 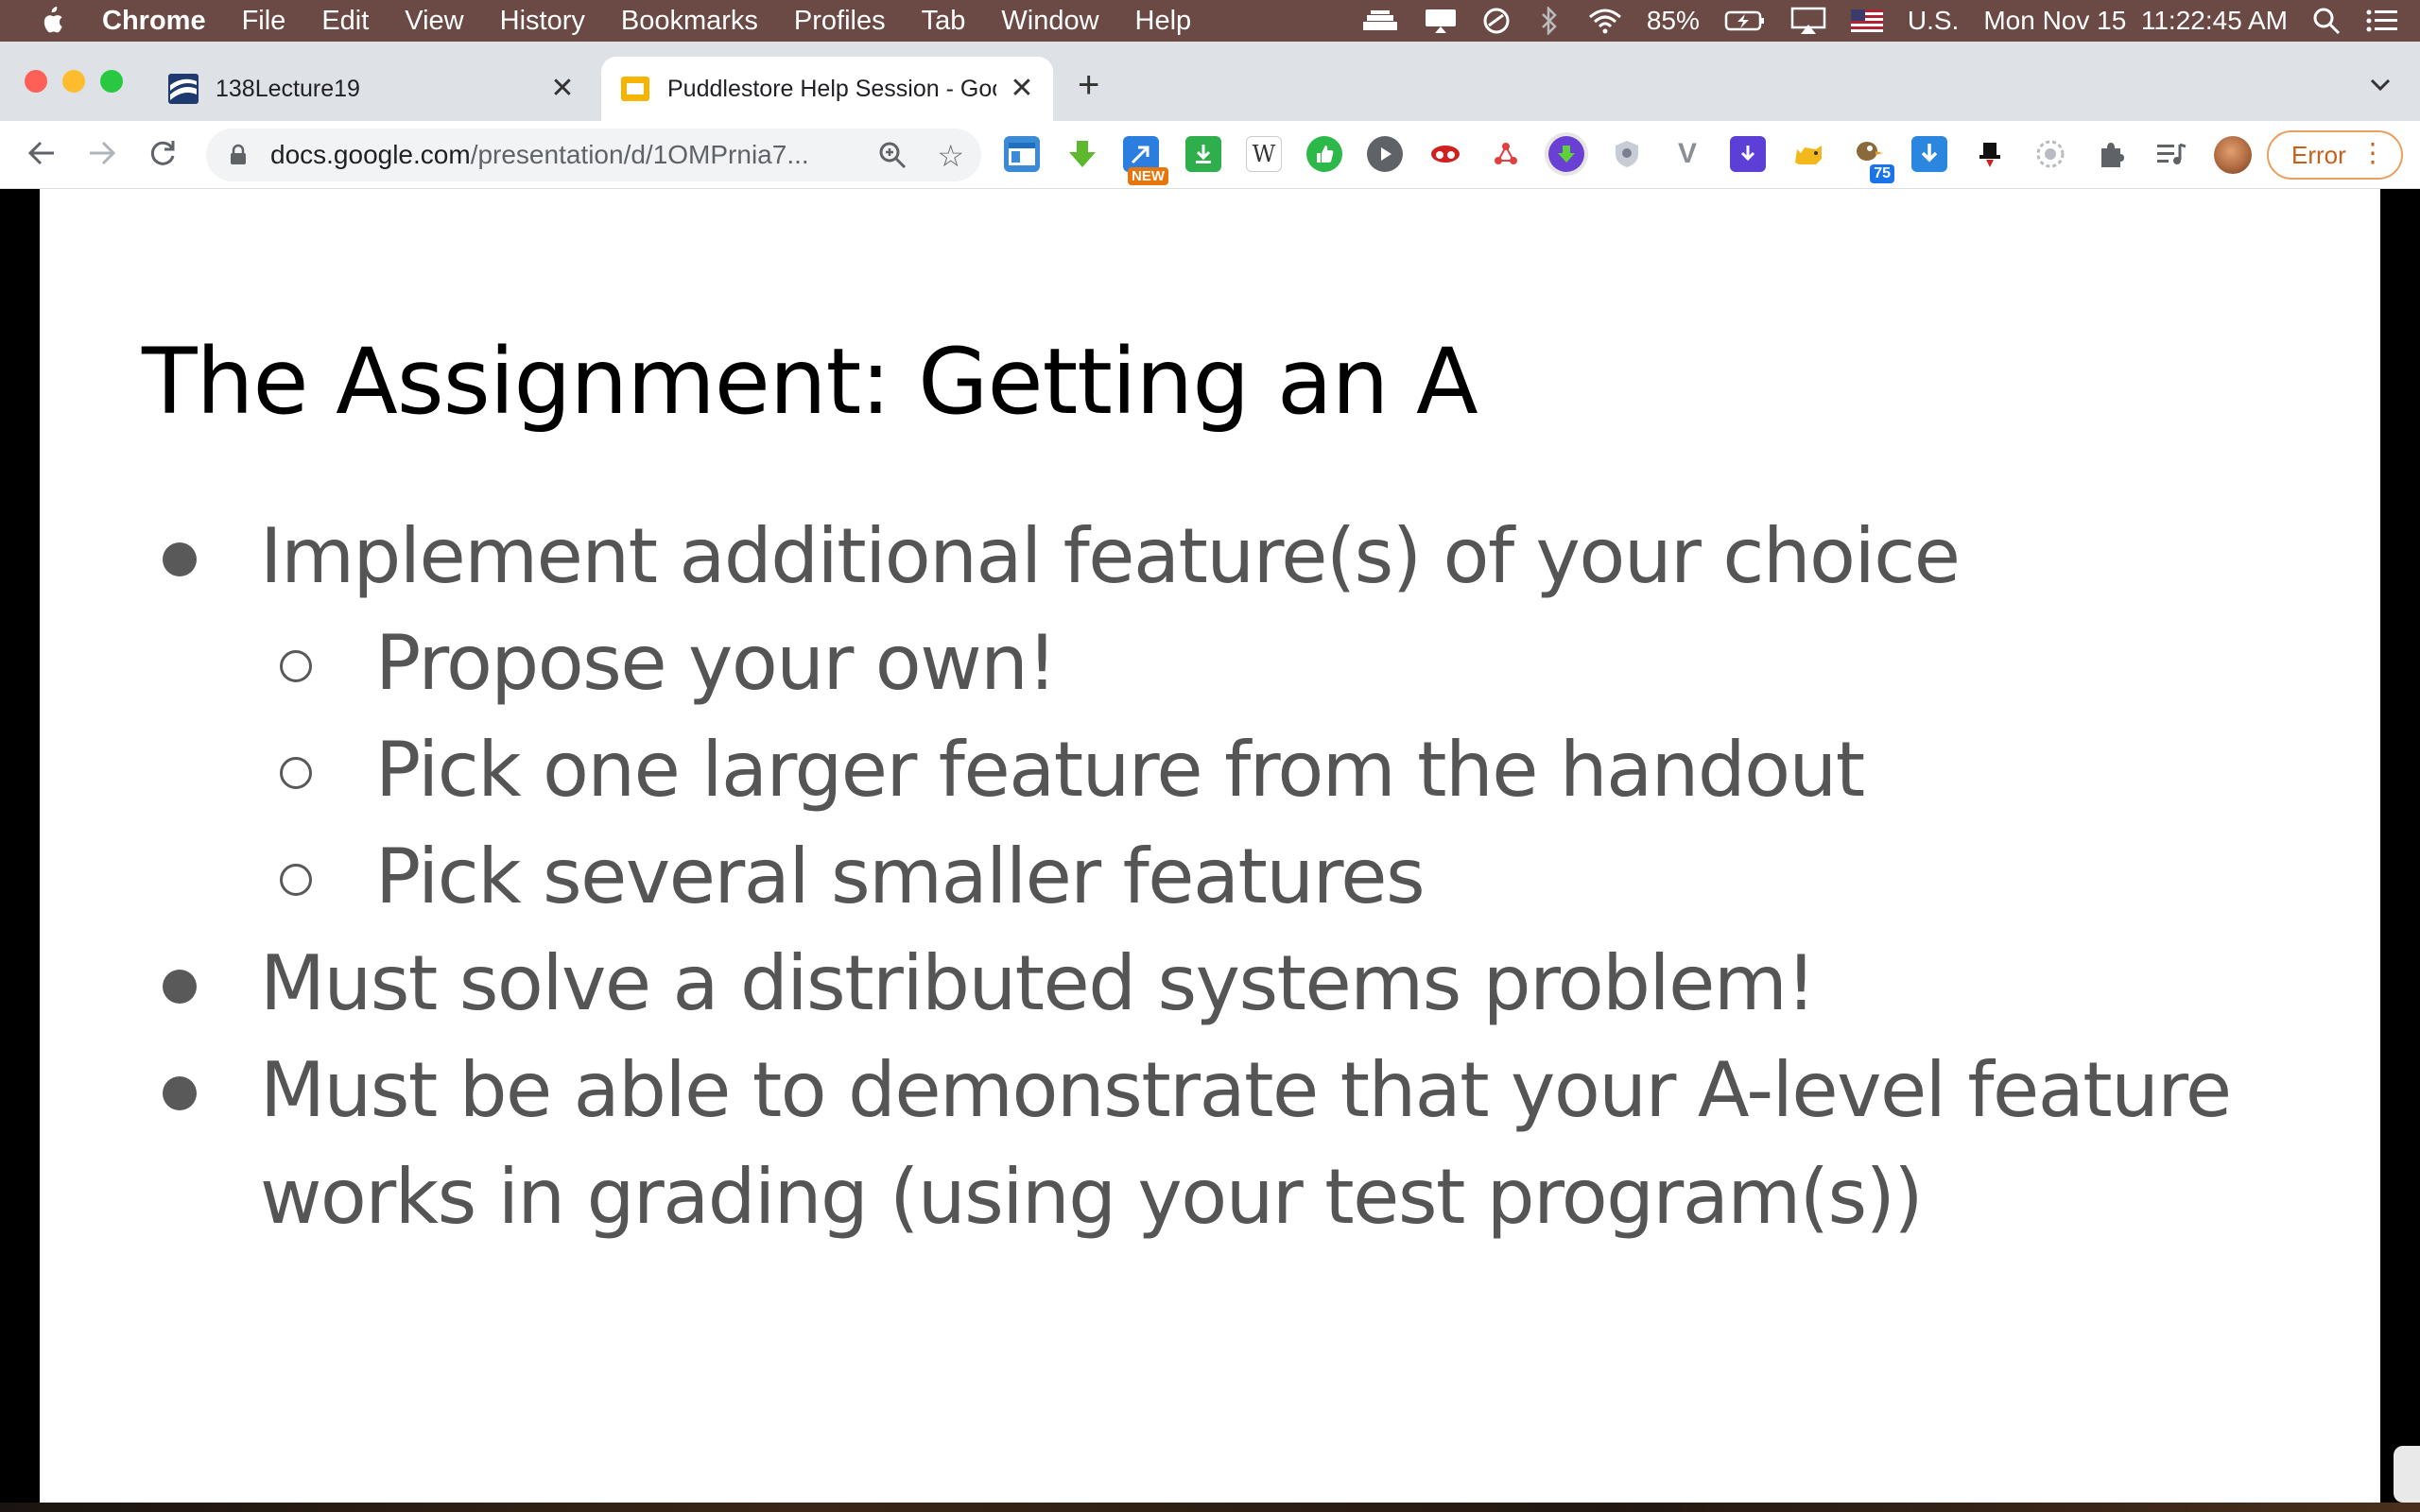 What do you see at coordinates (1082, 154) in the screenshot?
I see `extension-download-green-arrow-icon` at bounding box center [1082, 154].